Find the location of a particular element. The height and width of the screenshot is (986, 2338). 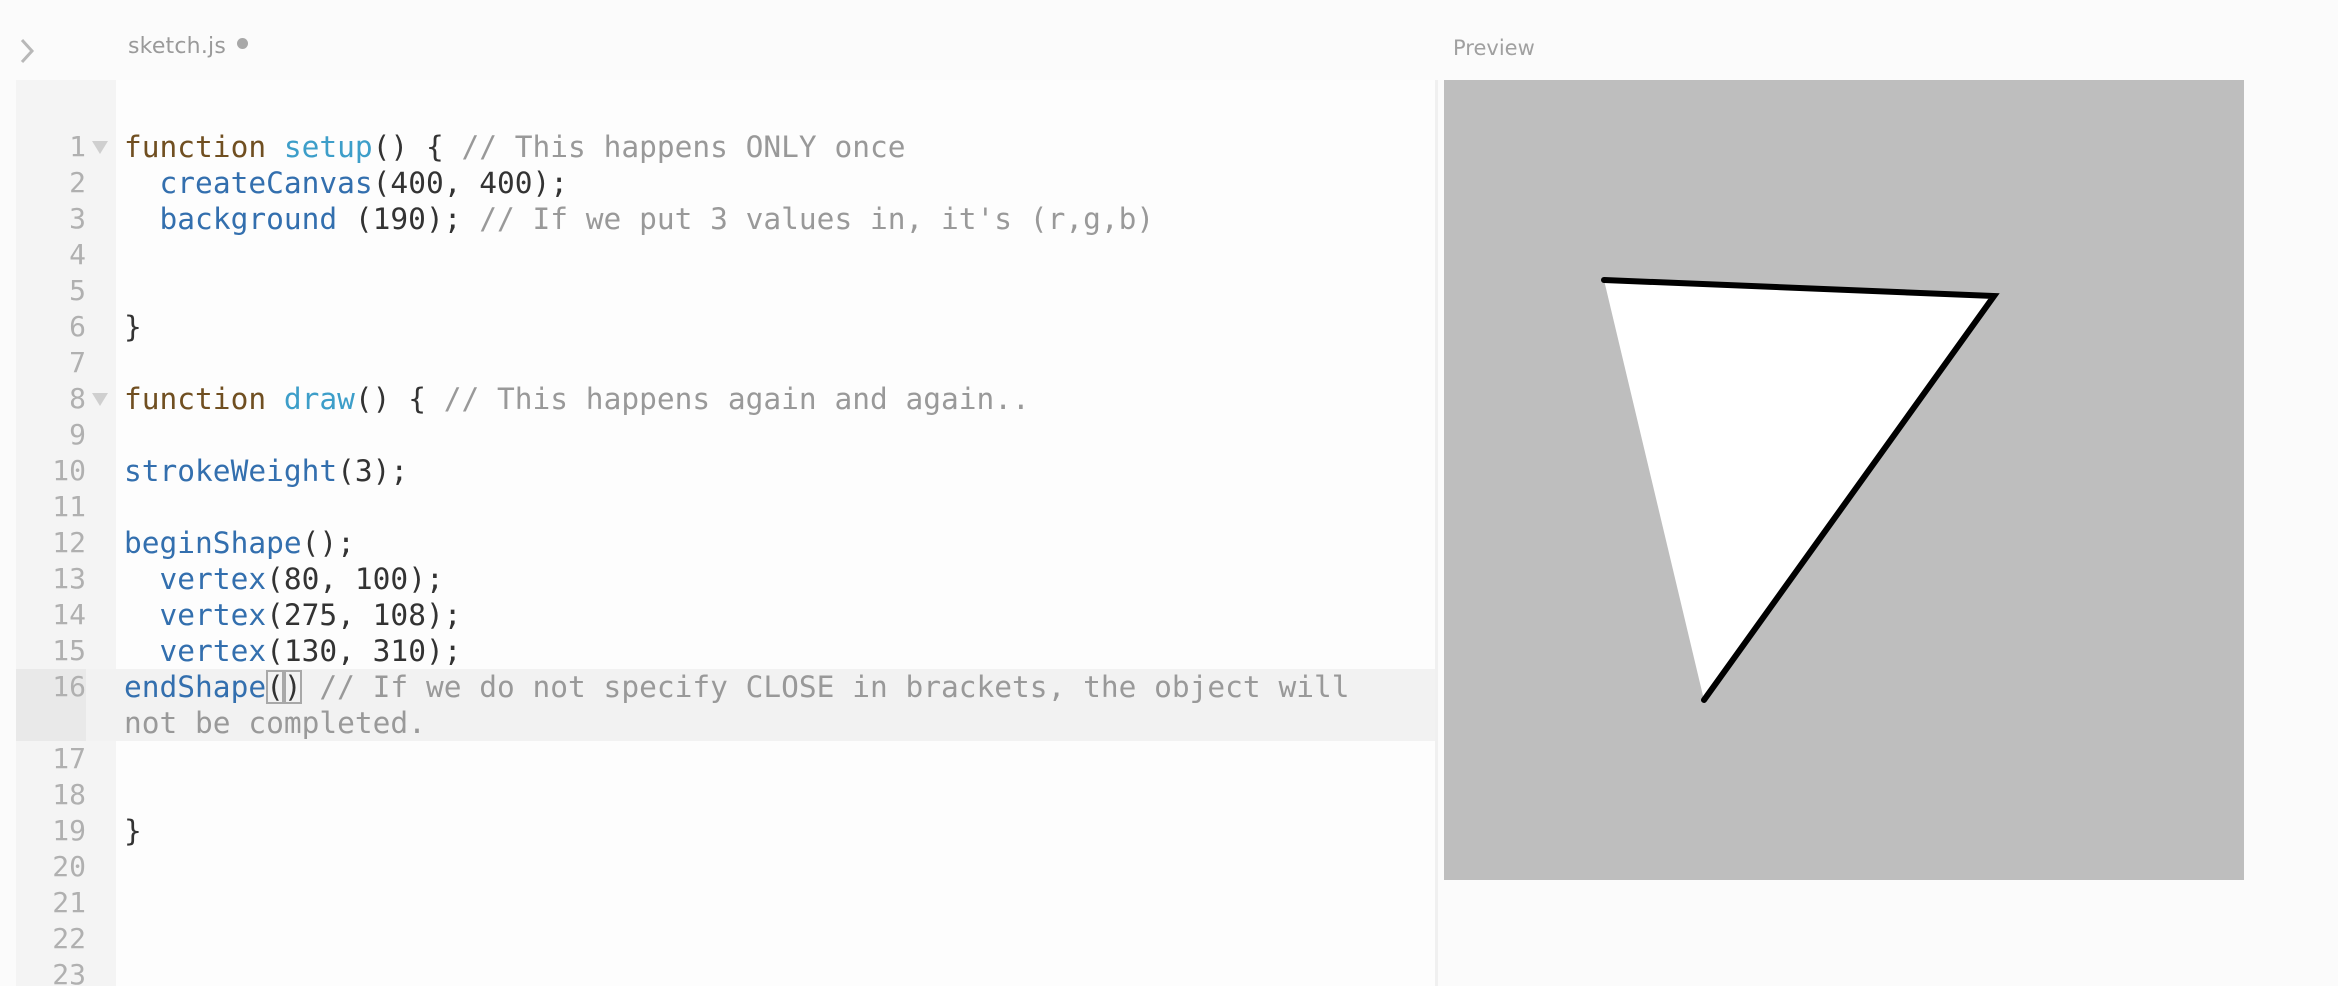

line-number: 7 is located at coordinates (77, 362).